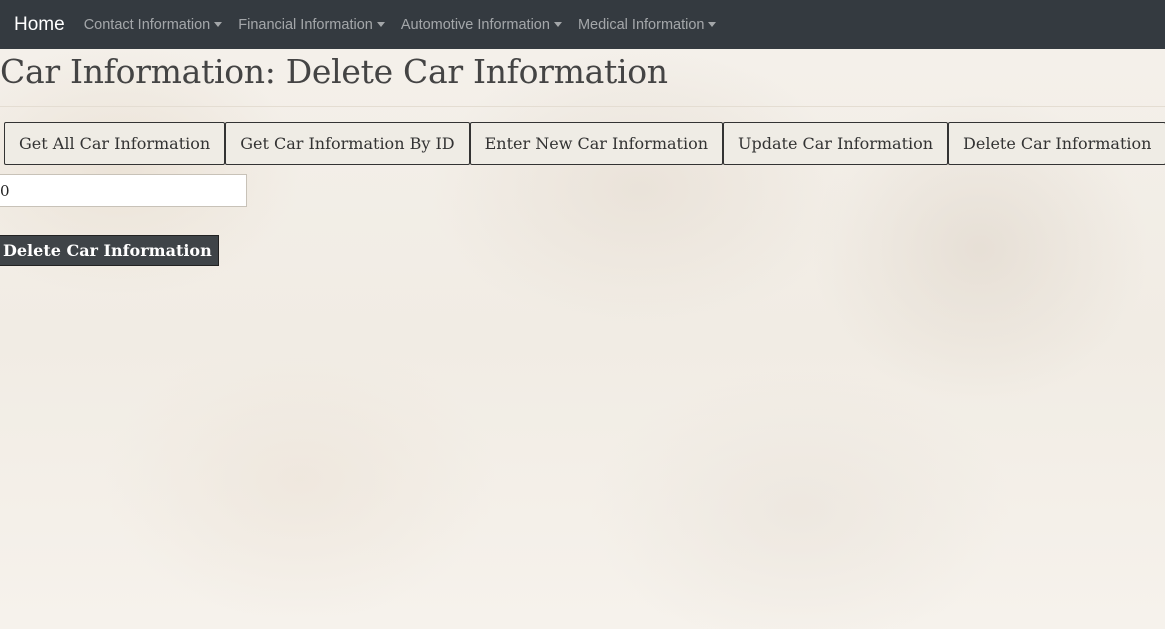 The image size is (1165, 629). Describe the element at coordinates (109, 250) in the screenshot. I see `delete-car-information-submit-button: Delete Car Information` at that location.